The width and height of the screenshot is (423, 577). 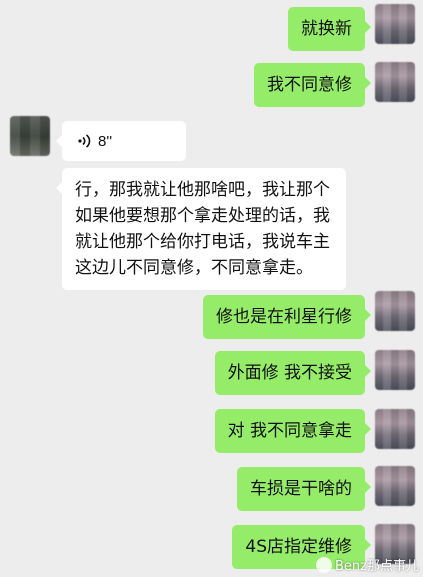 What do you see at coordinates (324, 564) in the screenshot?
I see `wechat-official-account-icon` at bounding box center [324, 564].